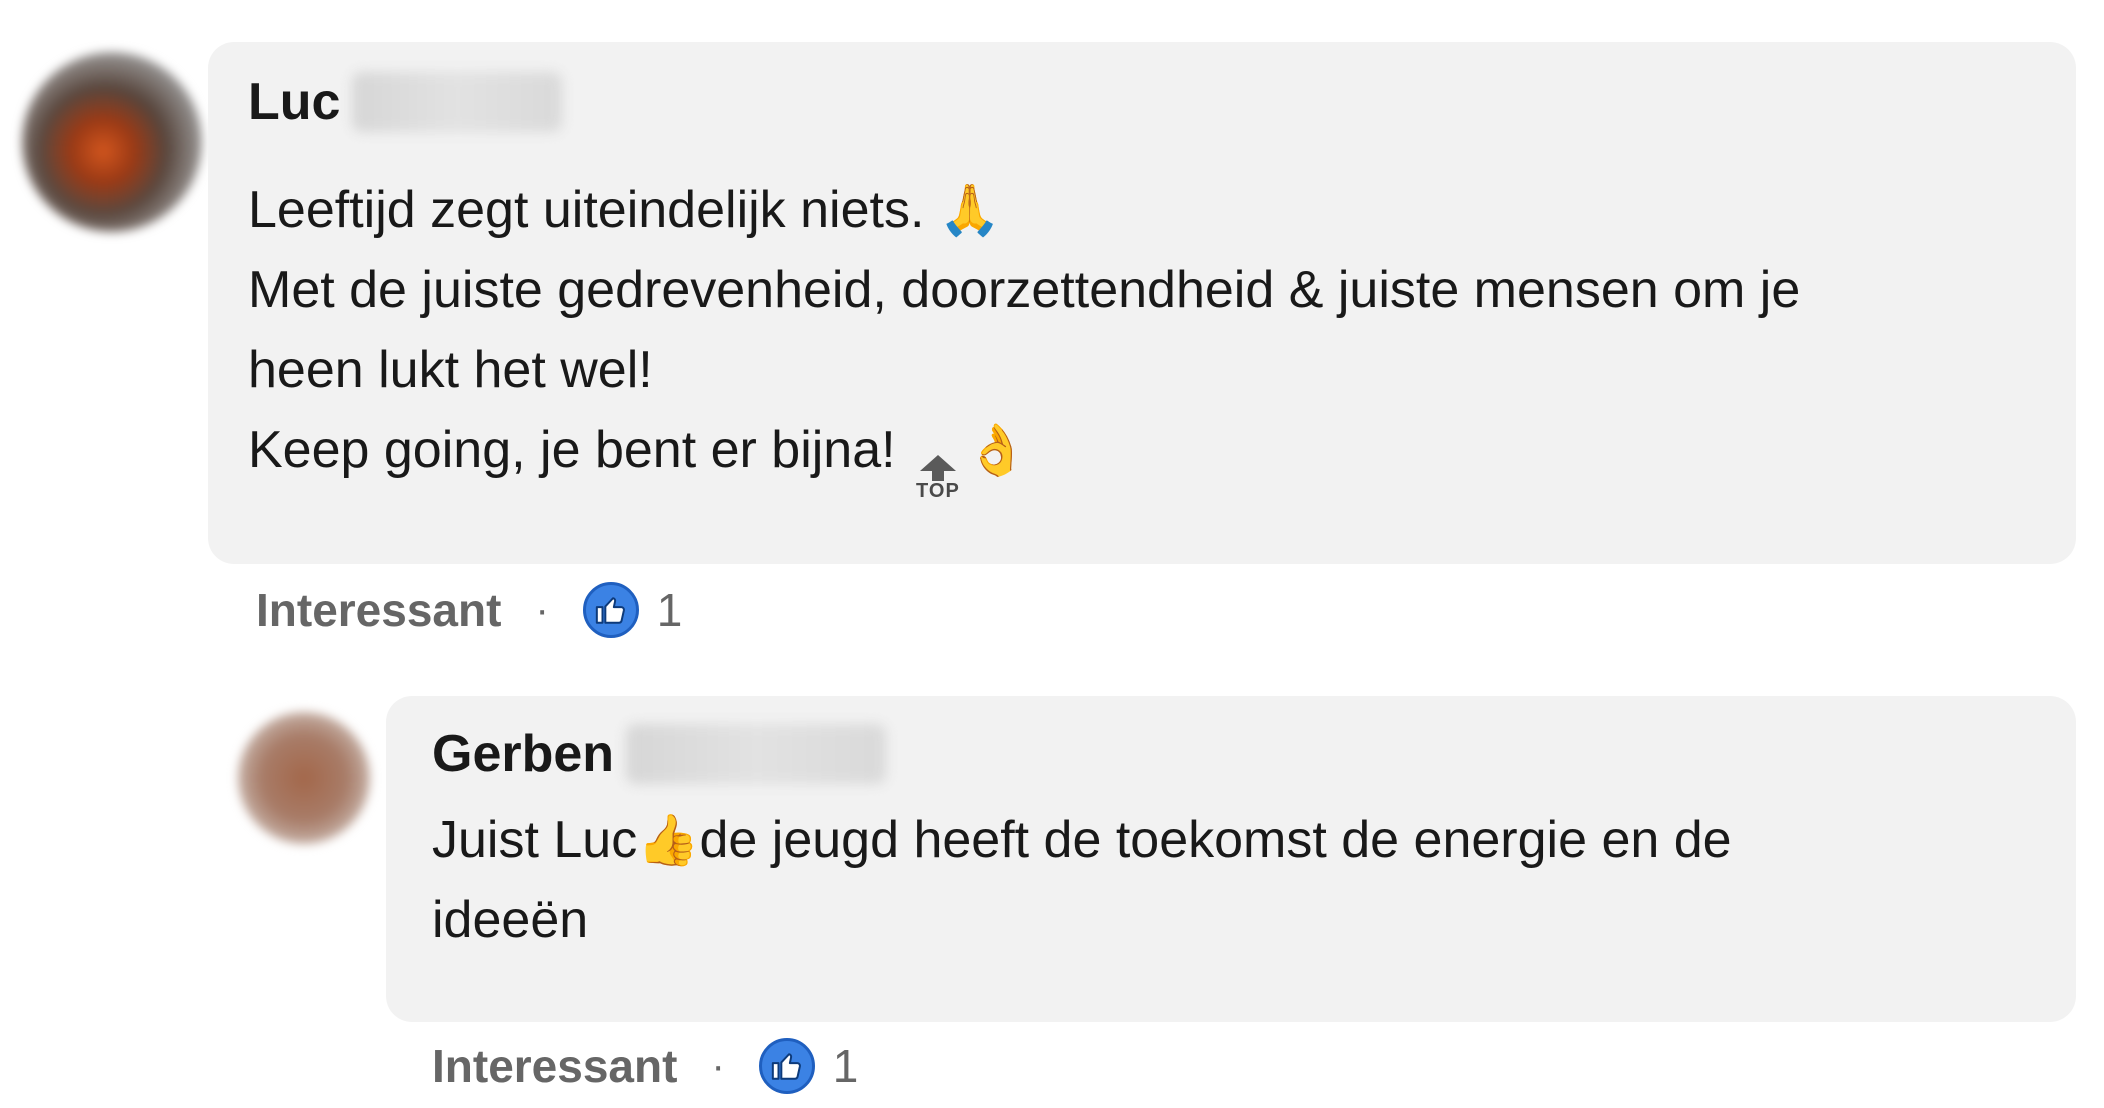 The height and width of the screenshot is (1108, 2104). What do you see at coordinates (510, 920) in the screenshot?
I see `comment-text-line: ideeën` at bounding box center [510, 920].